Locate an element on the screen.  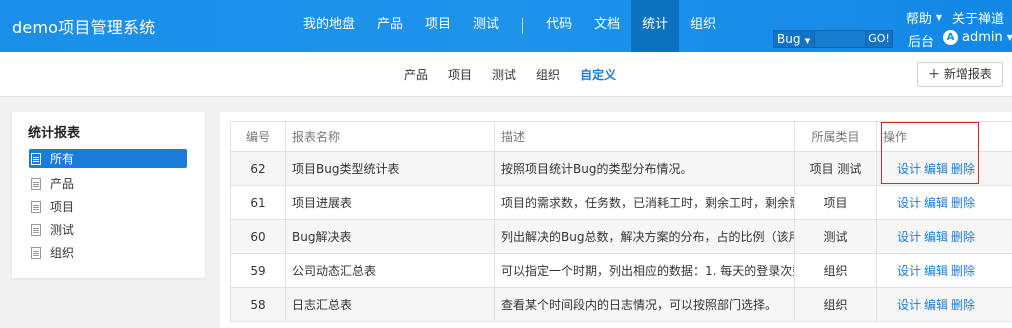
search-bar: Bug ▼ GO! is located at coordinates (833, 39).